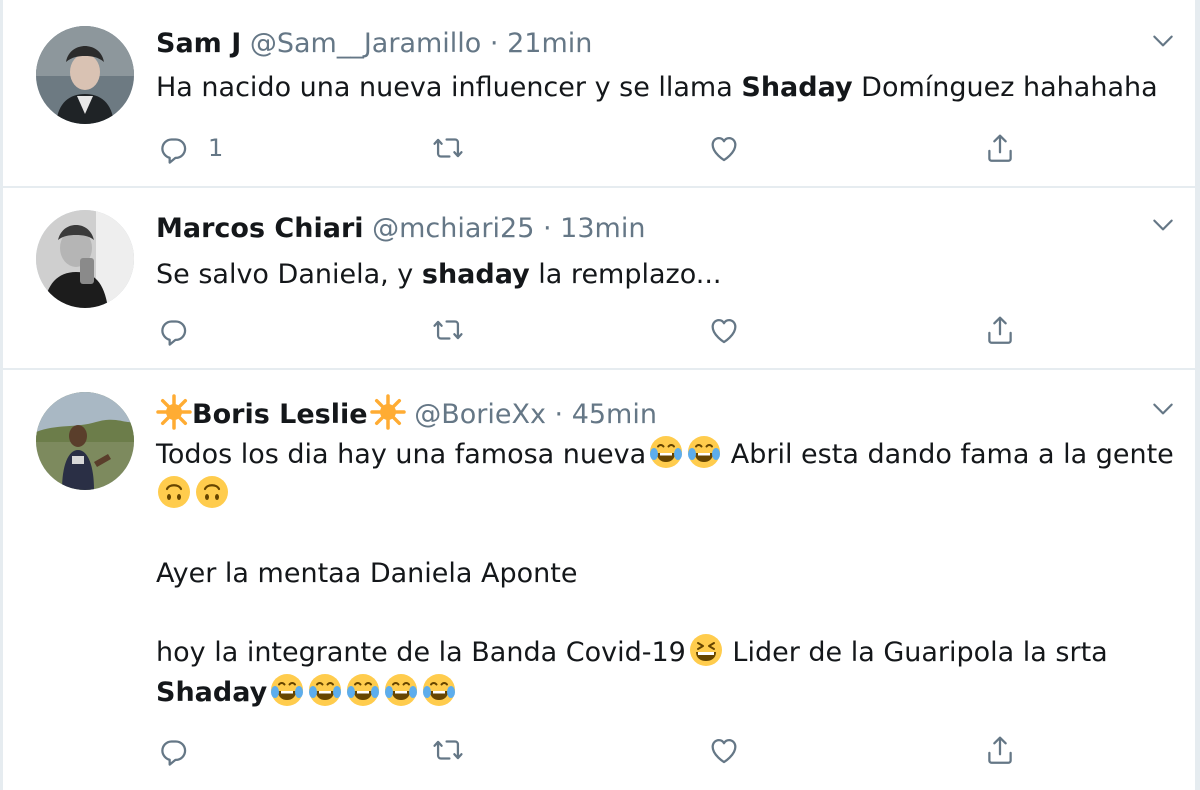 Image resolution: width=1200 pixels, height=790 pixels. What do you see at coordinates (365, 43) in the screenshot?
I see `user-handle: @Sam__Jaramillo` at bounding box center [365, 43].